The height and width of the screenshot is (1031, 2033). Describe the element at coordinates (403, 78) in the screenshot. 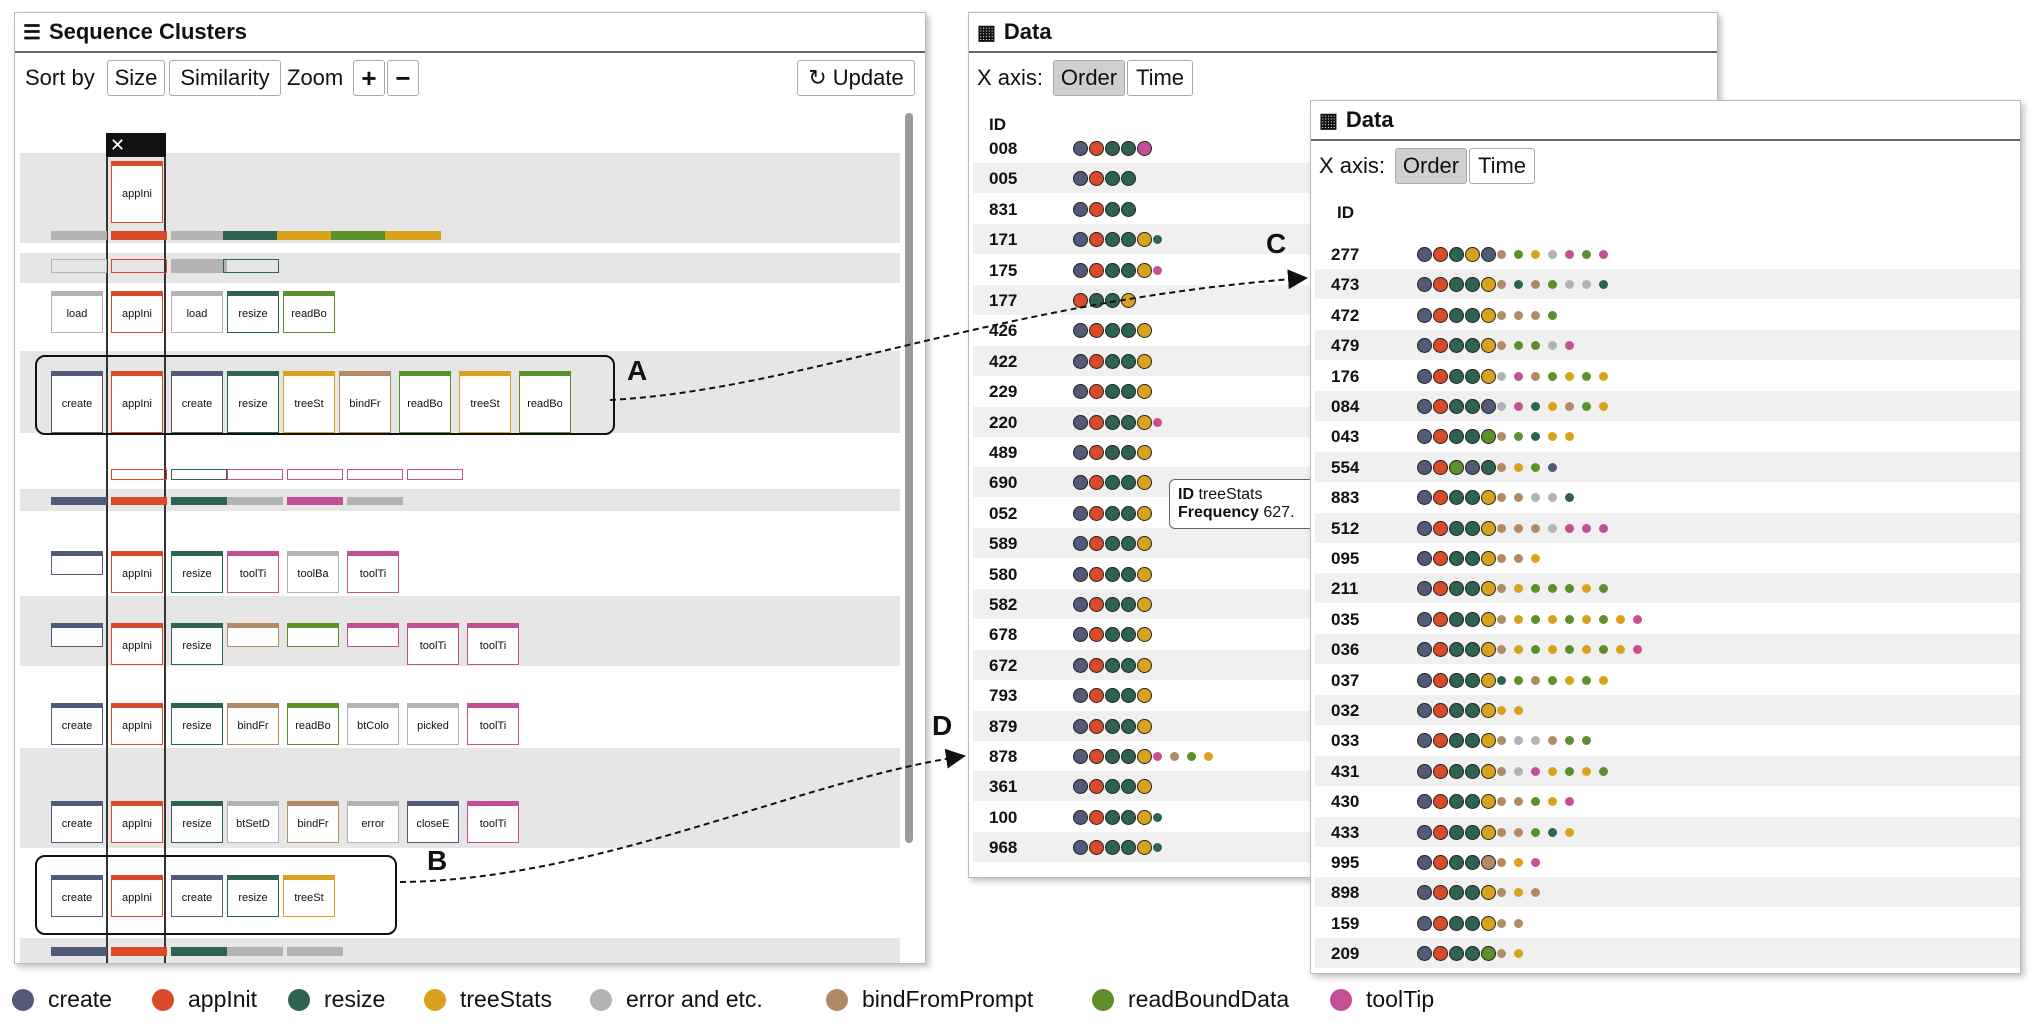

I see `zoom-out-button: −` at that location.